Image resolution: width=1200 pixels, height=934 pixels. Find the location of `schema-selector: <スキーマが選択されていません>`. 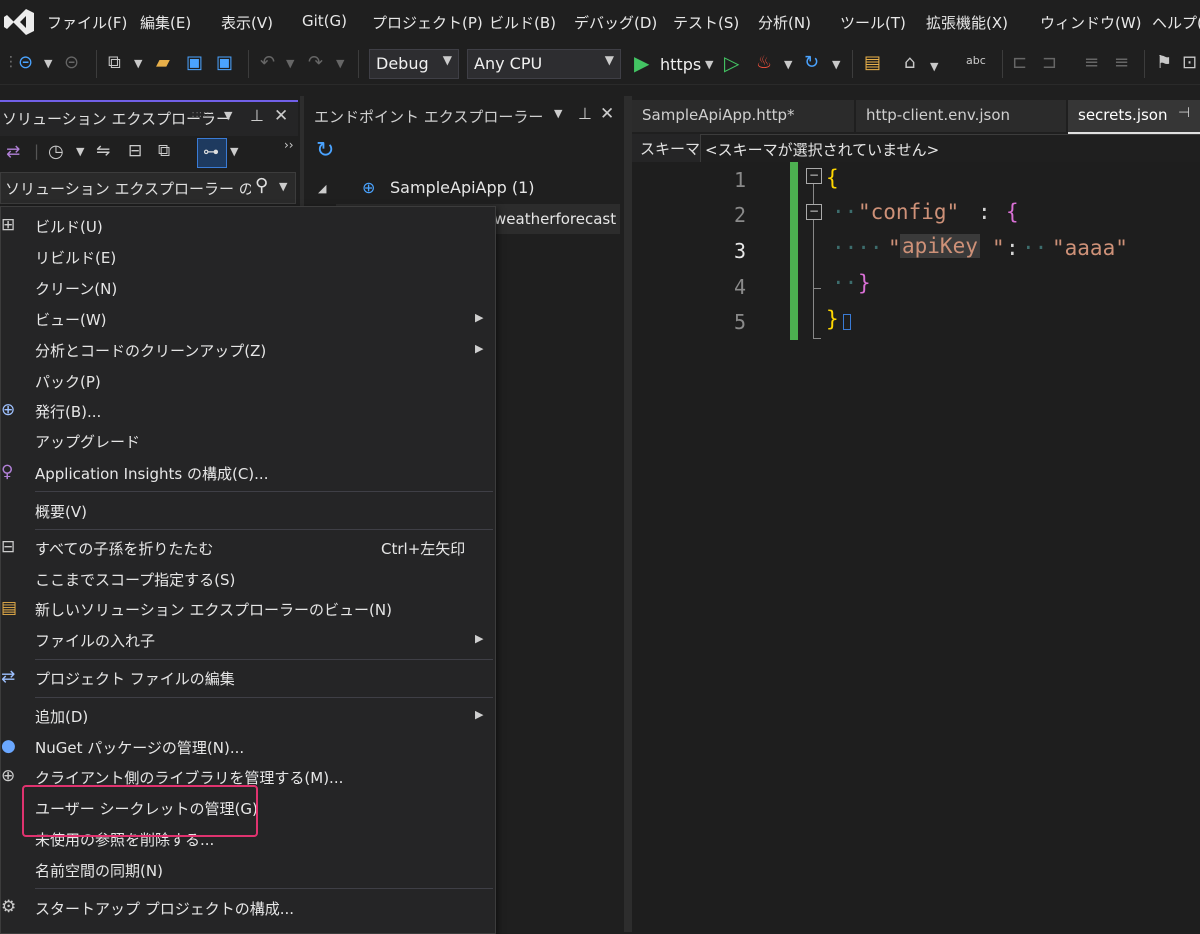

schema-selector: <スキーマが選択されていません> is located at coordinates (950, 149).